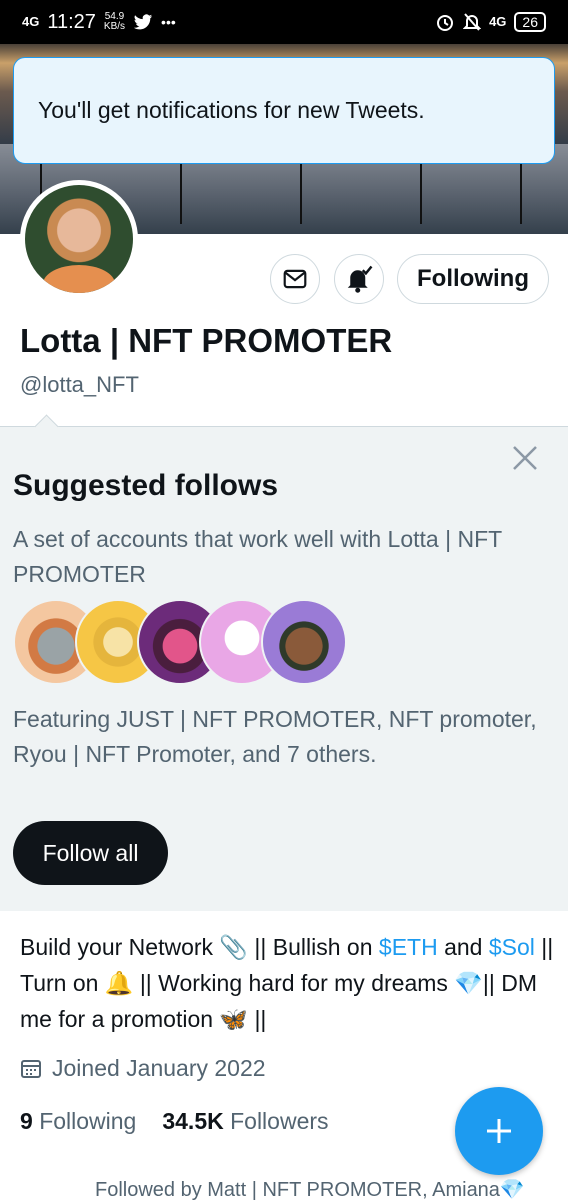  I want to click on following-stat: 9 Following, so click(78, 1121).